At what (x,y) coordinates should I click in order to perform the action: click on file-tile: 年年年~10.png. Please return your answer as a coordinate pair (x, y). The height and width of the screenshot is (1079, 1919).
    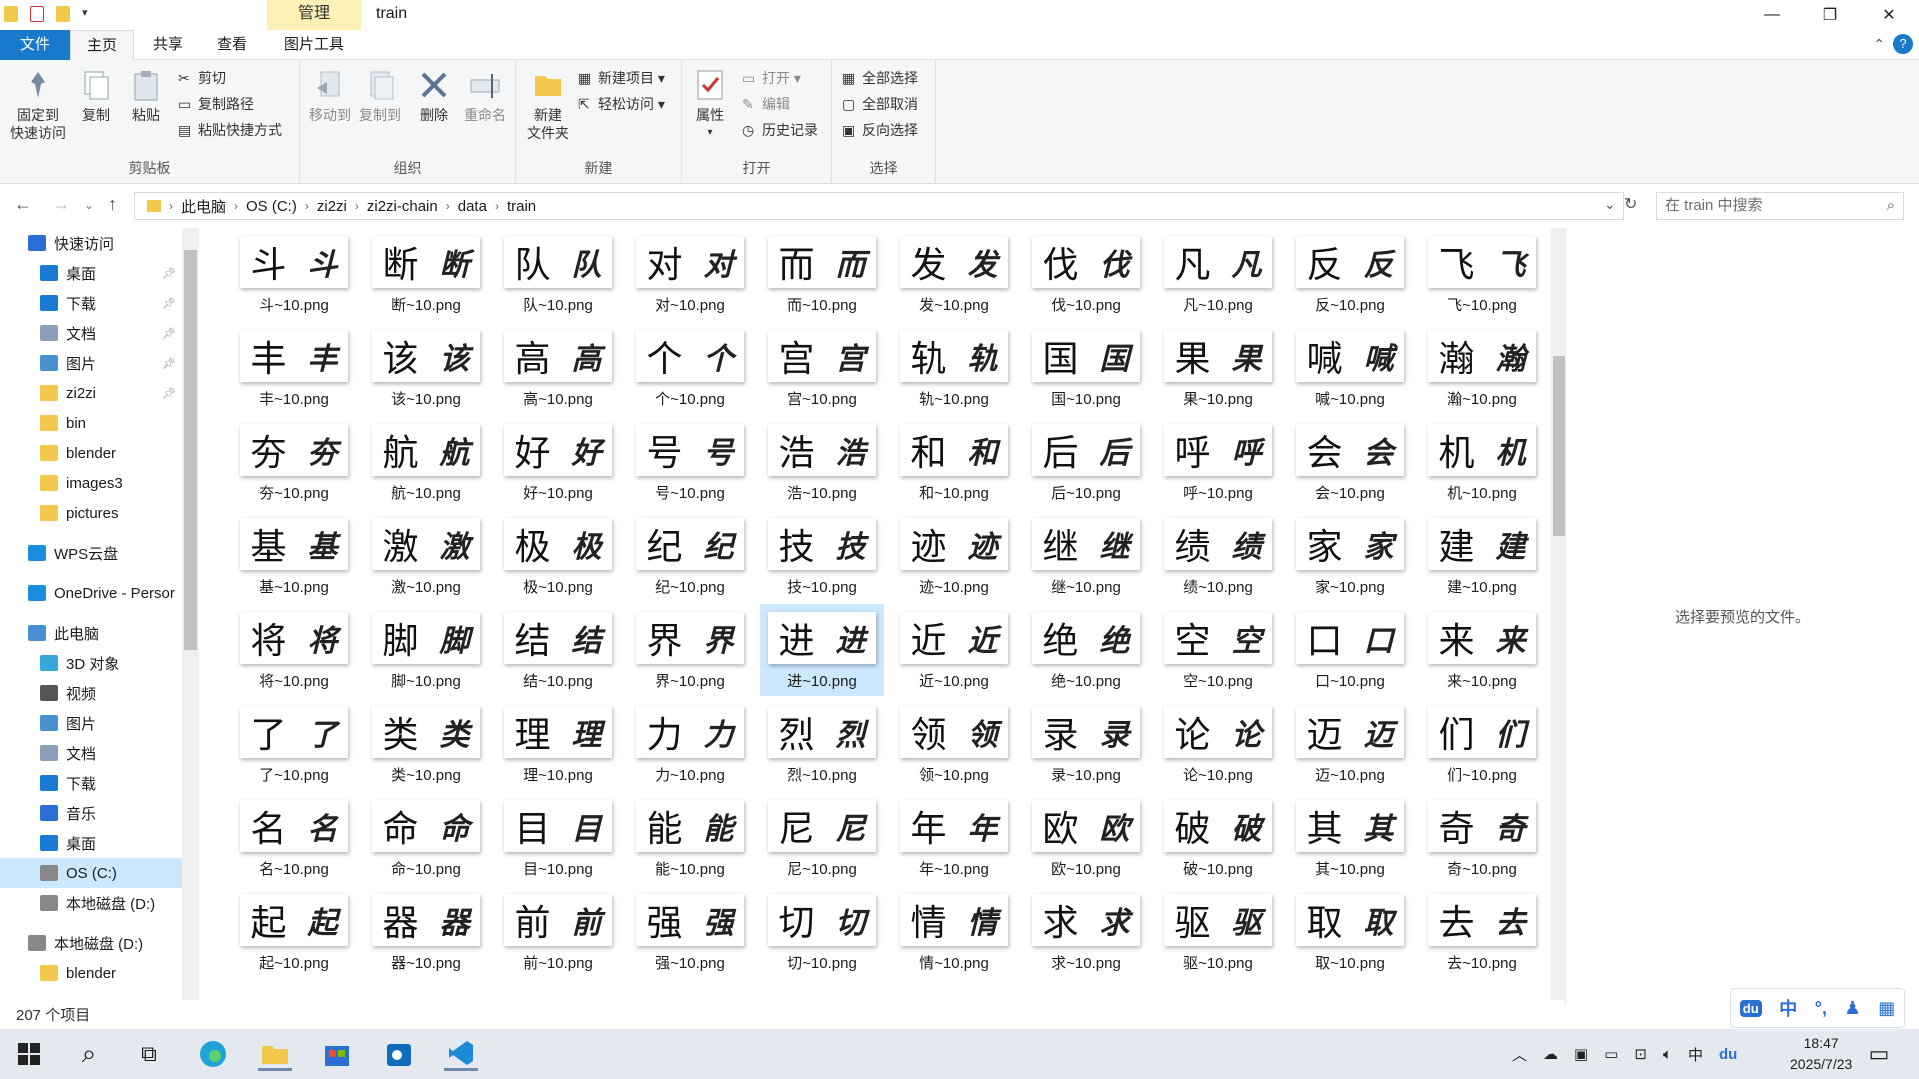
    Looking at the image, I should click on (954, 838).